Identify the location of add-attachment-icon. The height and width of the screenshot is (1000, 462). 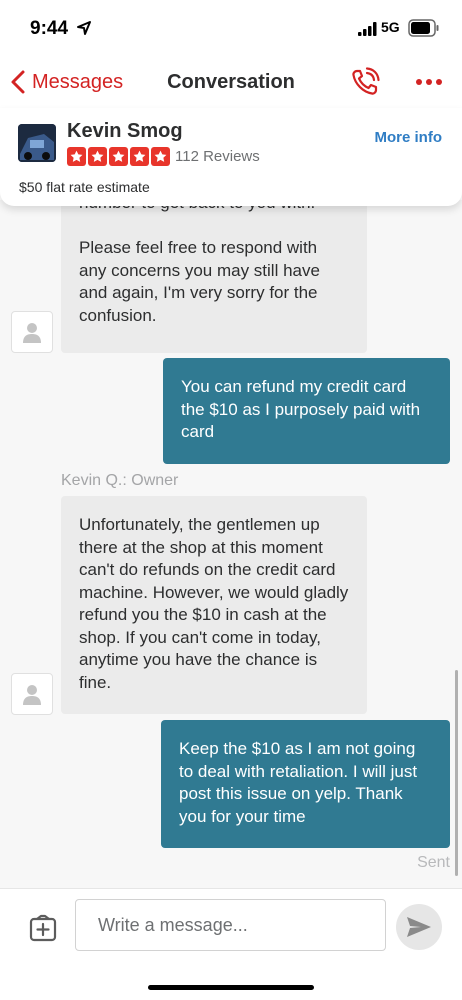
(43, 928).